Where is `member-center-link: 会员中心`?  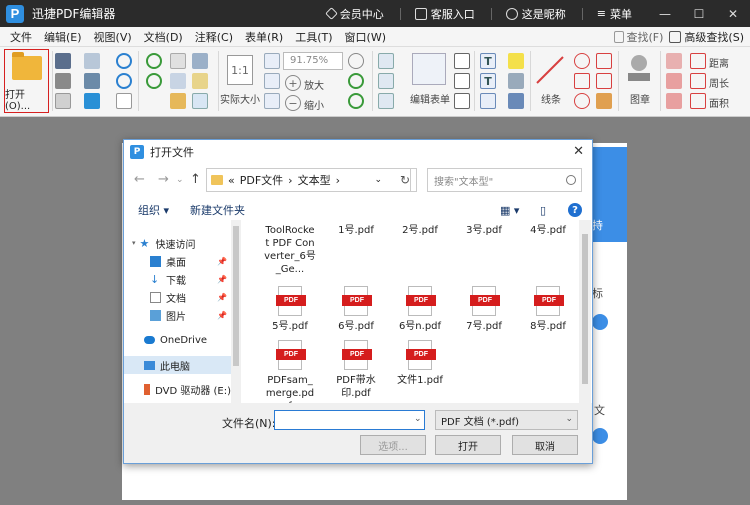 member-center-link: 会员中心 is located at coordinates (354, 14).